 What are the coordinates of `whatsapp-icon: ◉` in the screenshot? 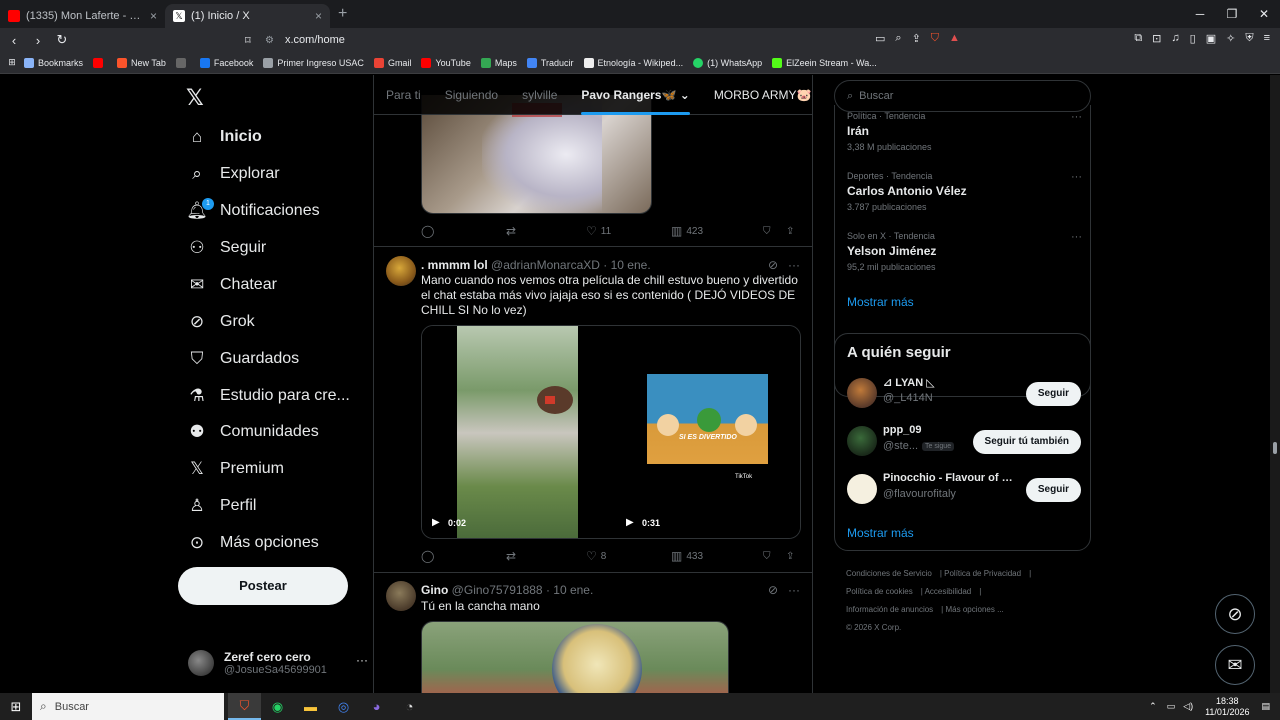 It's located at (277, 706).